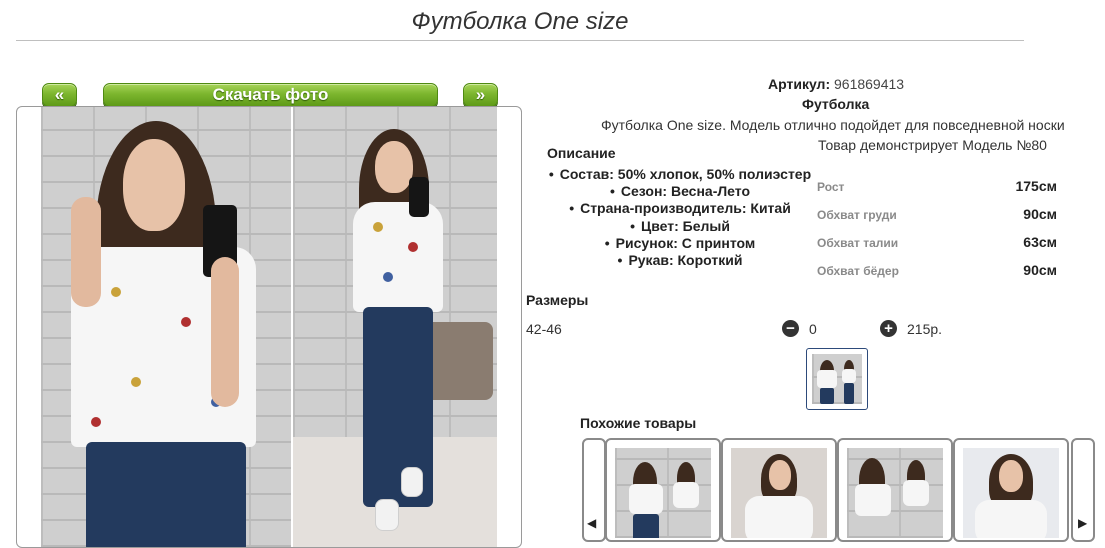 The image size is (1105, 548). I want to click on minus-circle-icon: −, so click(790, 328).